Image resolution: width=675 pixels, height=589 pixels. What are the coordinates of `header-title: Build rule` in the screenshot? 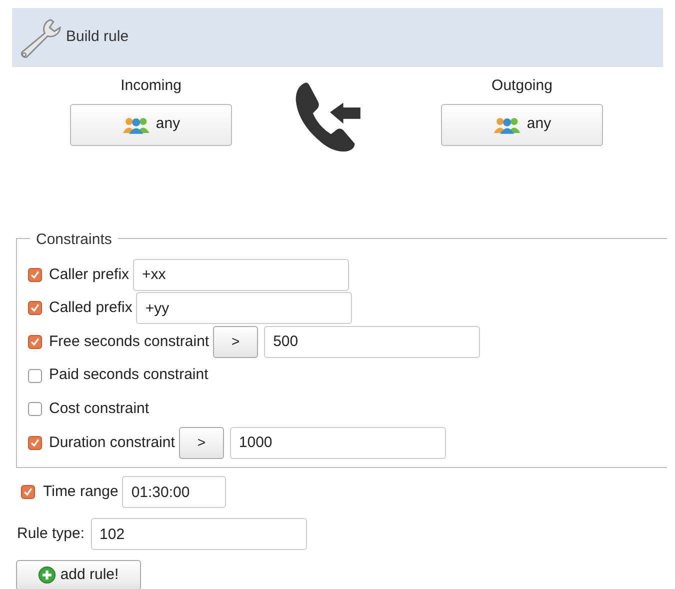 It's located at (97, 37).